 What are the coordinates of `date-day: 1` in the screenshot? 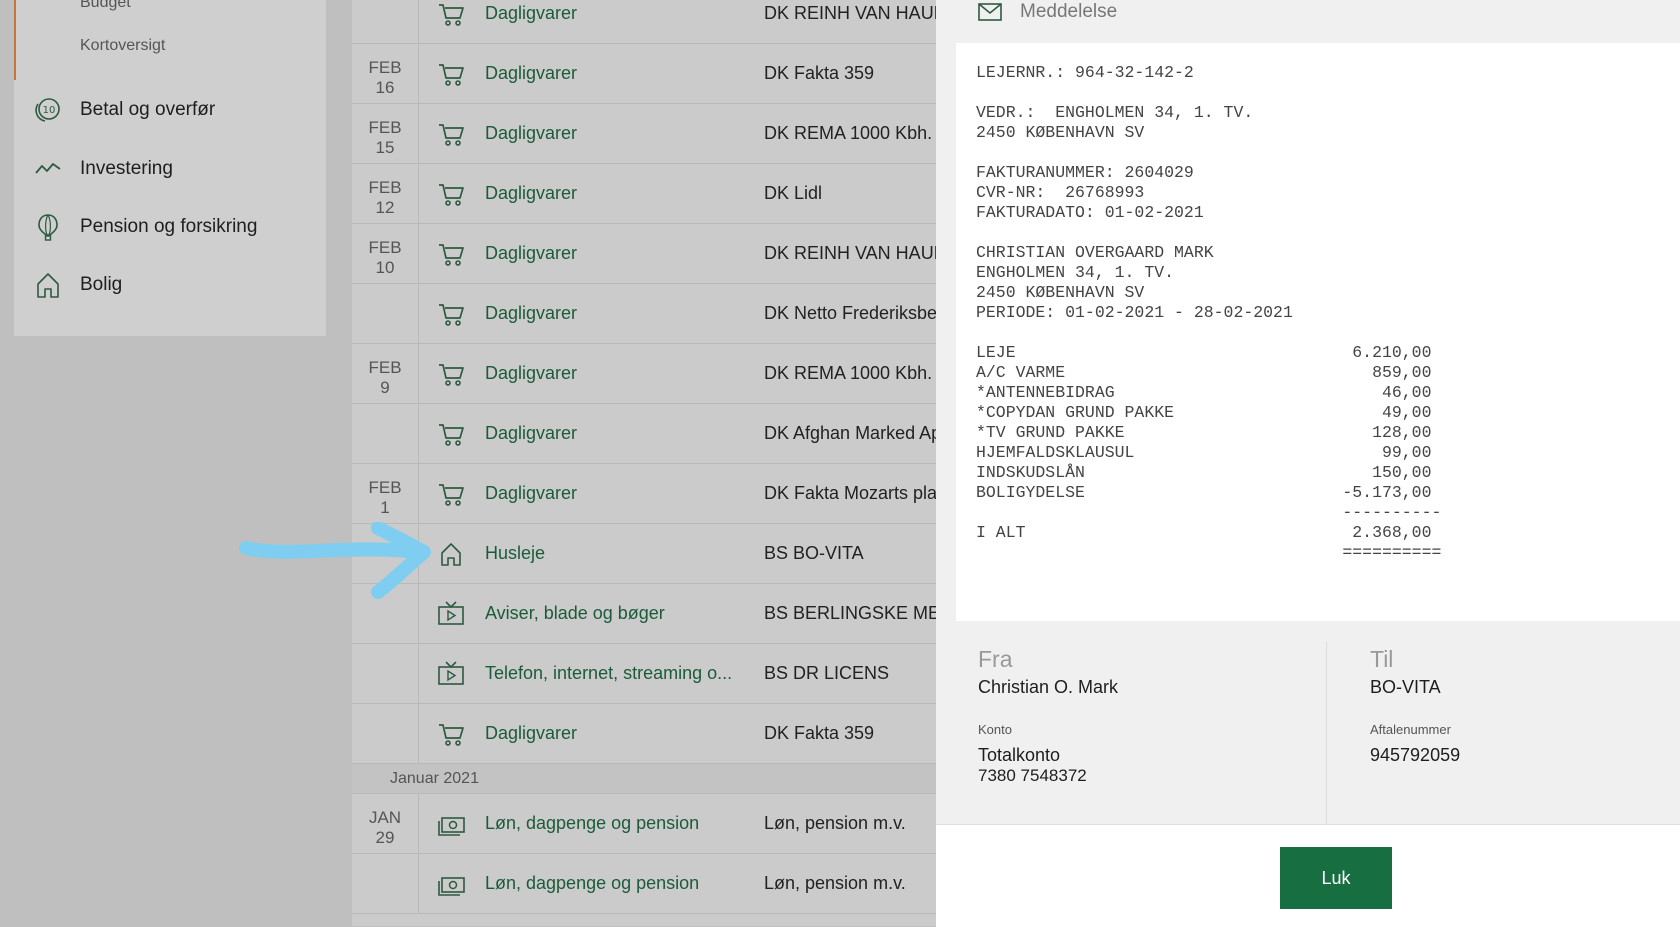 It's located at (385, 507).